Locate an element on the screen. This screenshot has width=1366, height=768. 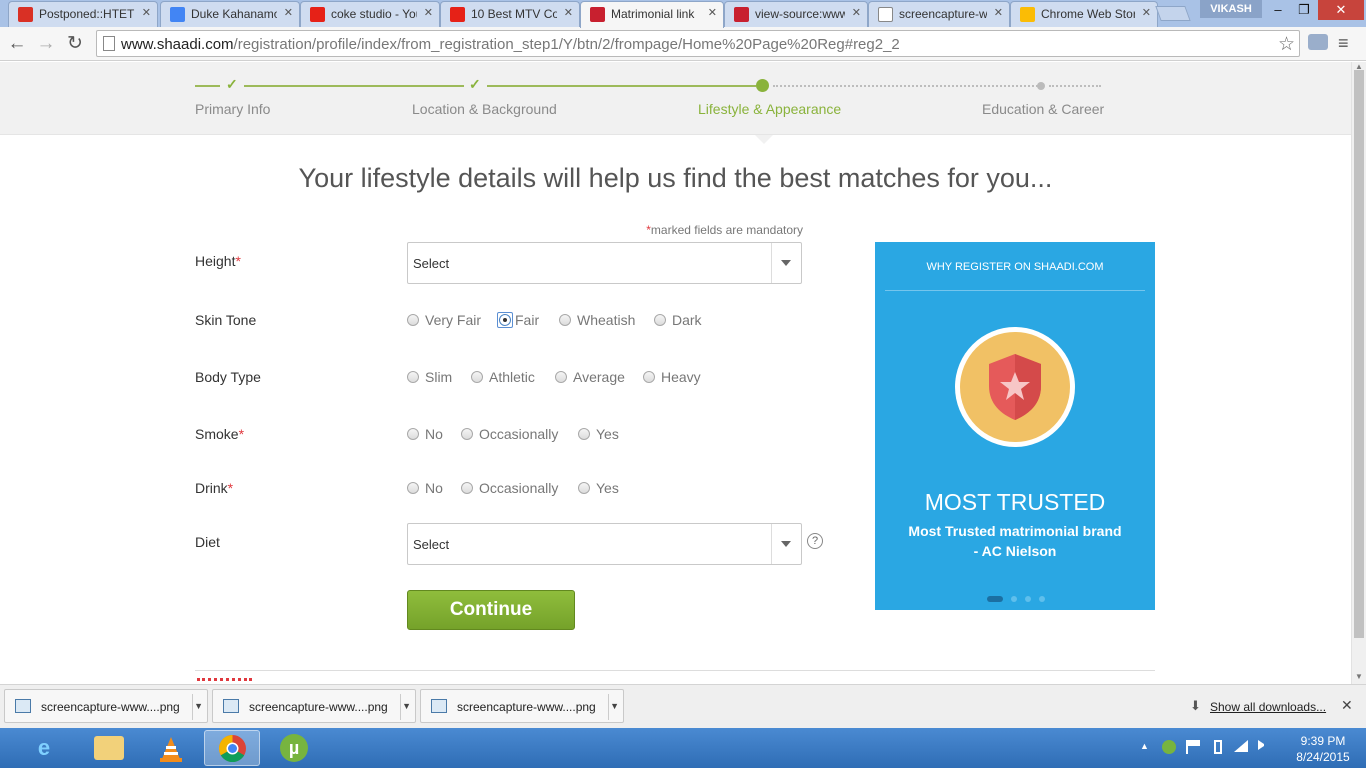
help-icon: ? is located at coordinates (815, 541).